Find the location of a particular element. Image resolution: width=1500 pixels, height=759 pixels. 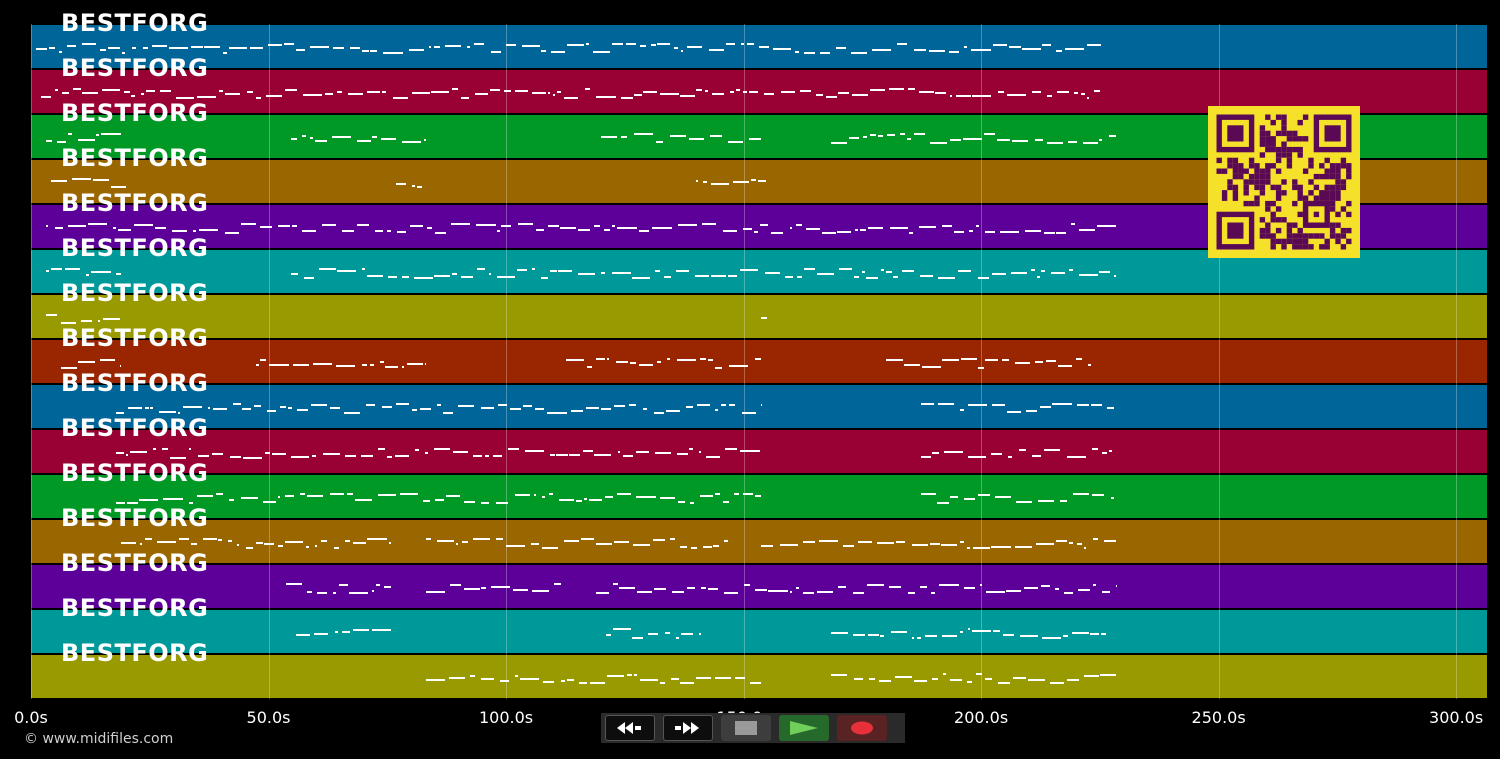

stop-button is located at coordinates (746, 728).